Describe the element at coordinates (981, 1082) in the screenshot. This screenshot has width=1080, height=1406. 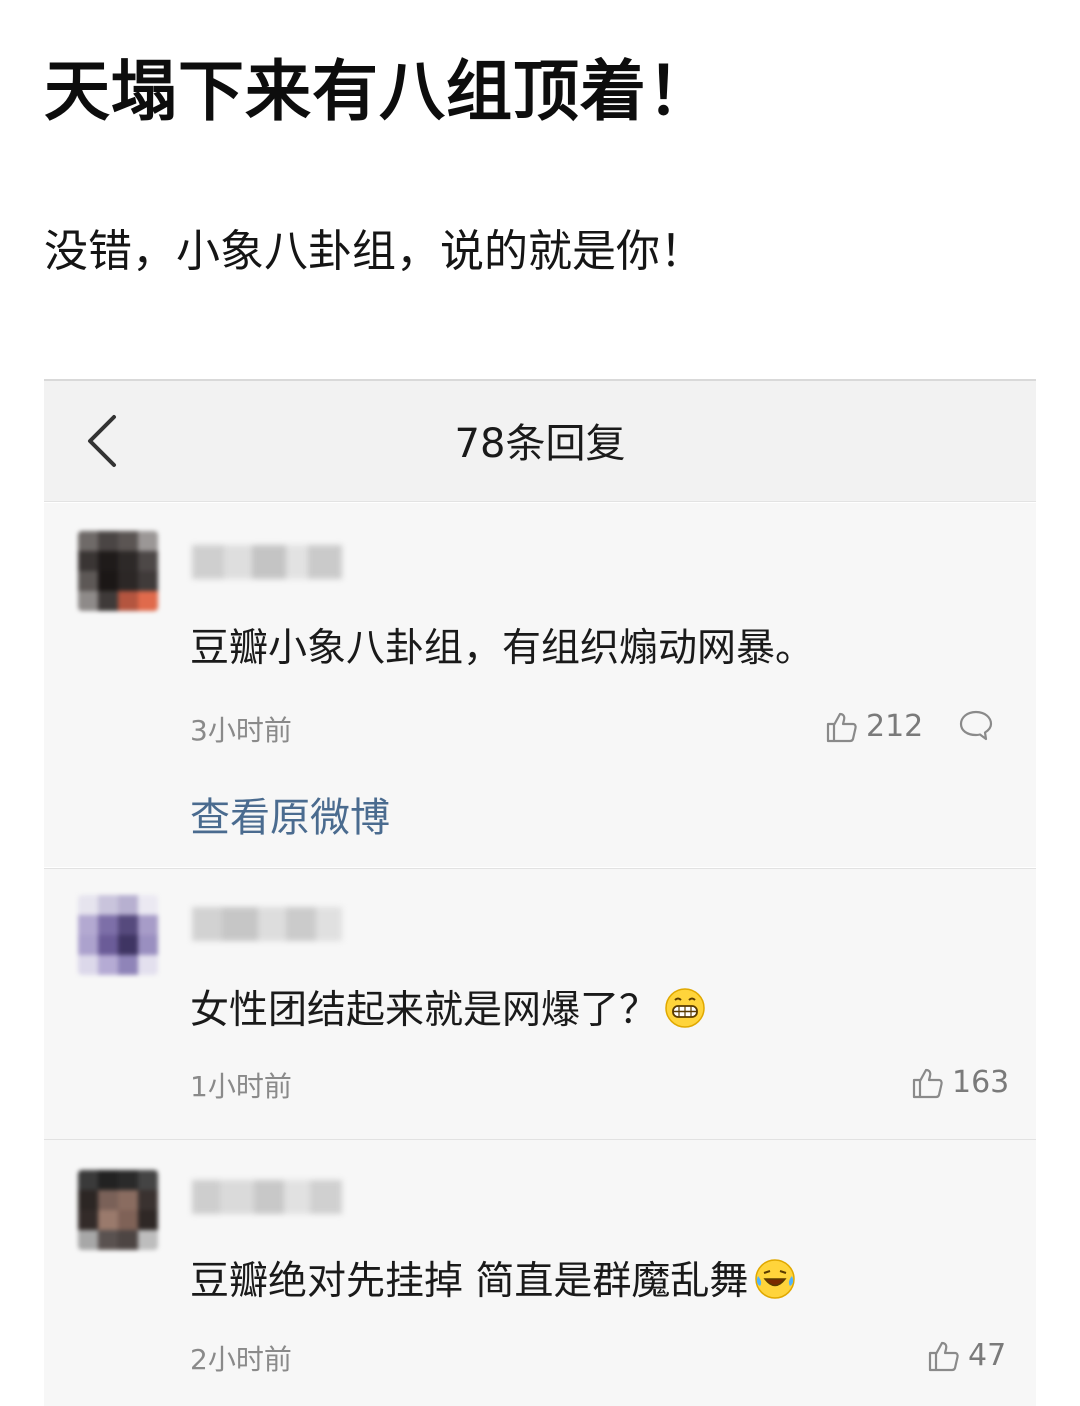
I see `like-count: 163` at that location.